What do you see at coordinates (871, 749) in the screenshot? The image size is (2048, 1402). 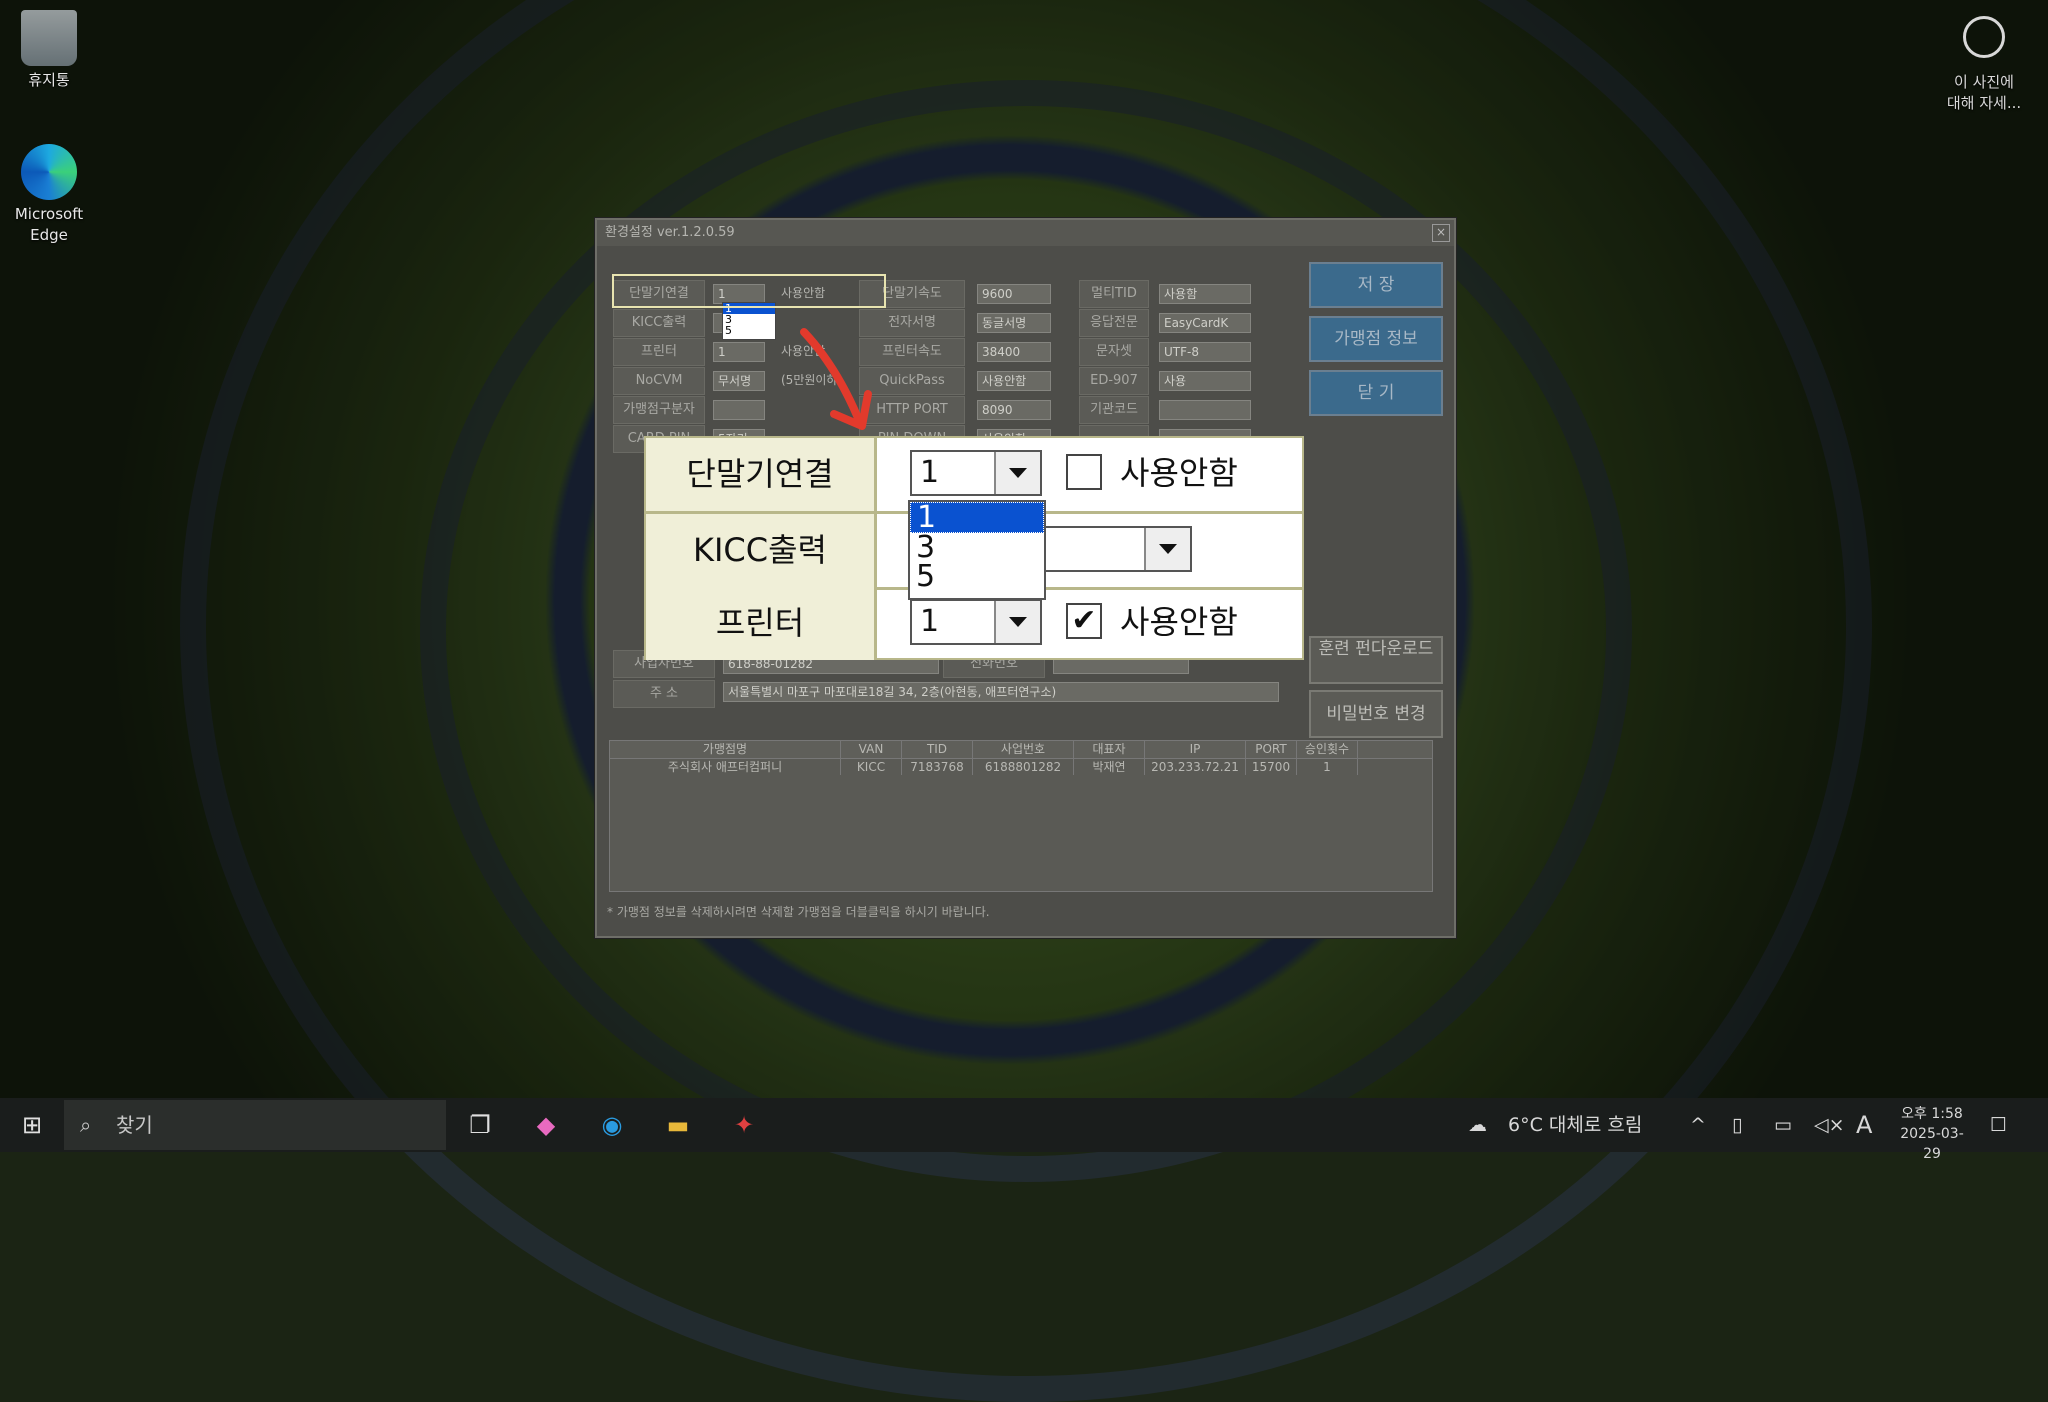 I see `table-header-cell: VAN` at bounding box center [871, 749].